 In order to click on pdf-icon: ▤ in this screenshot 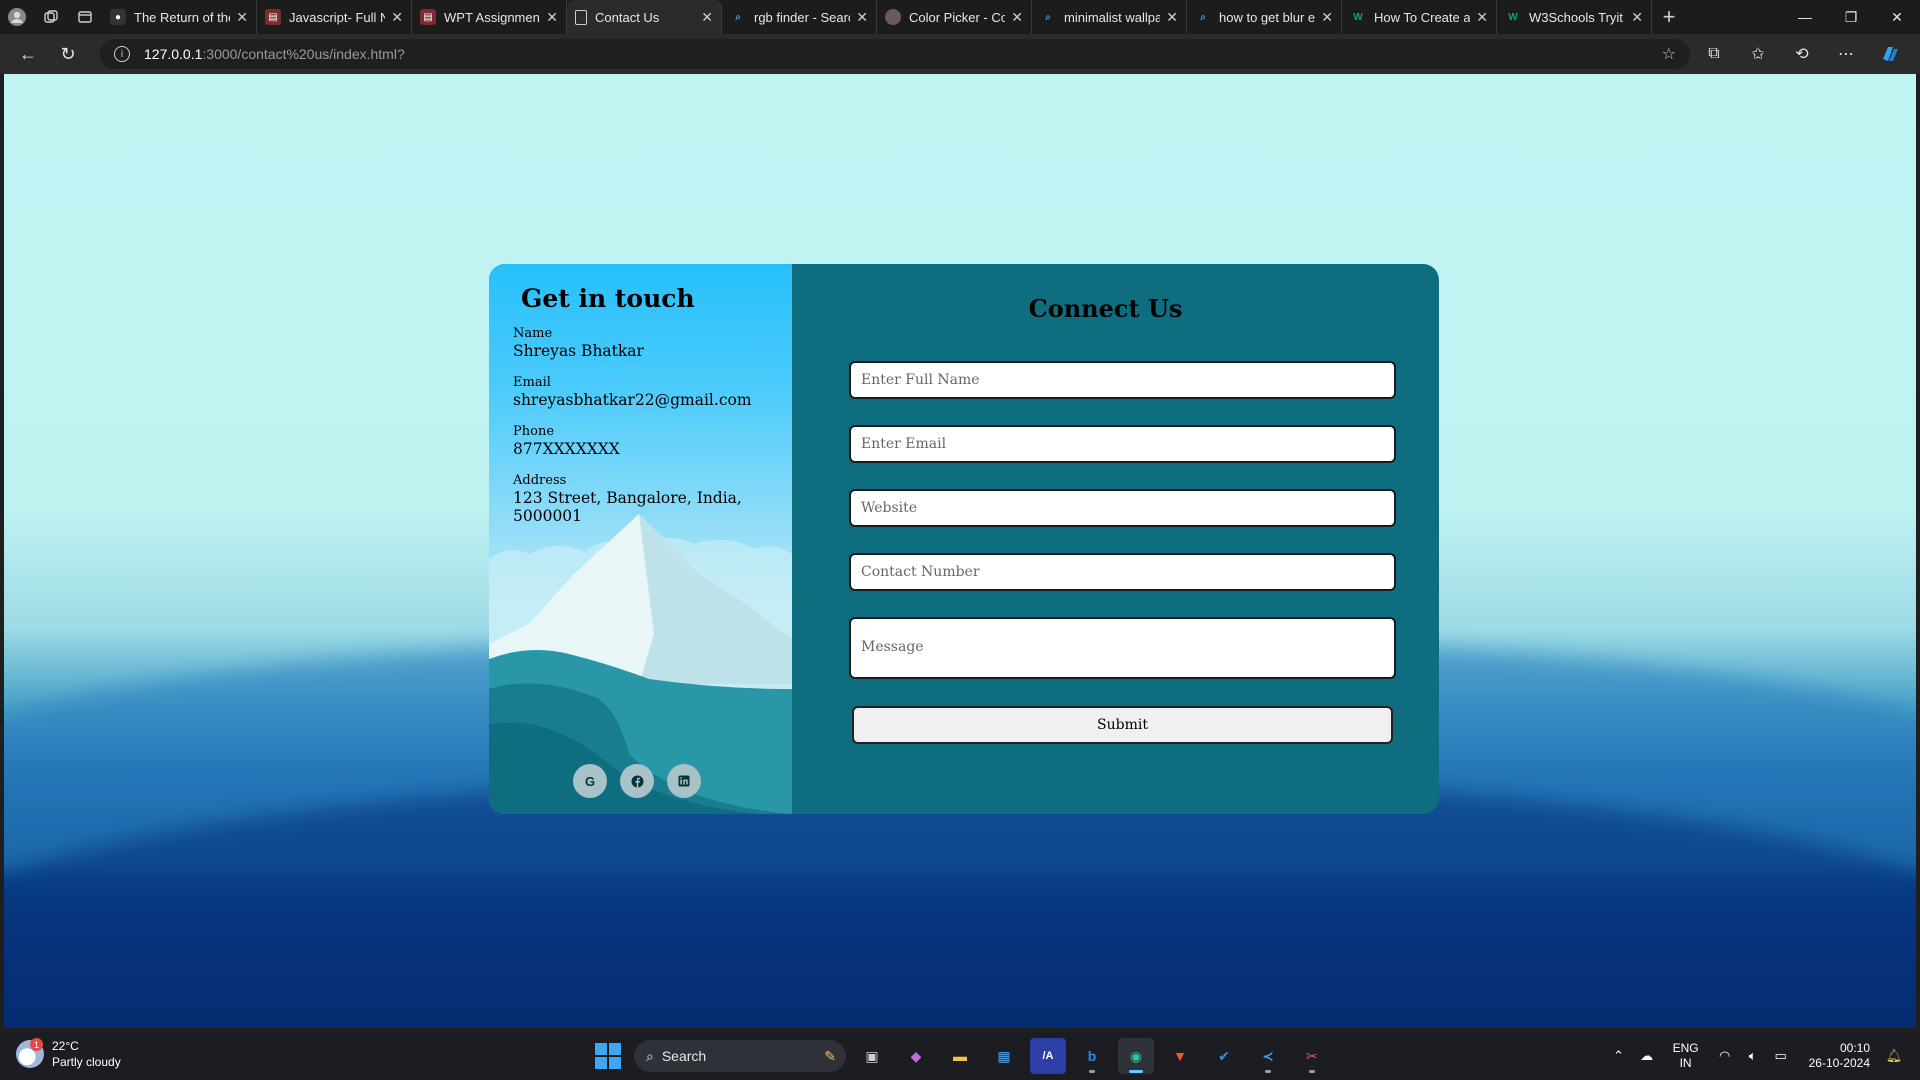, I will do `click(428, 17)`.